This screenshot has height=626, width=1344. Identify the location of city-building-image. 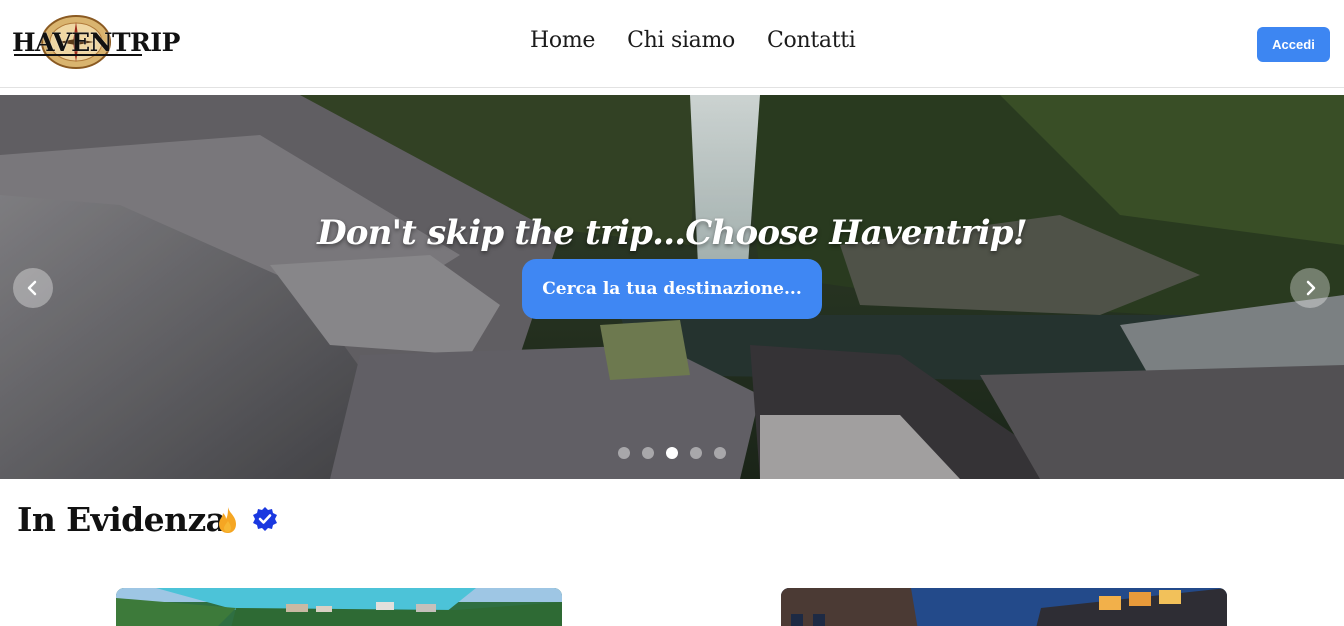
(1004, 607).